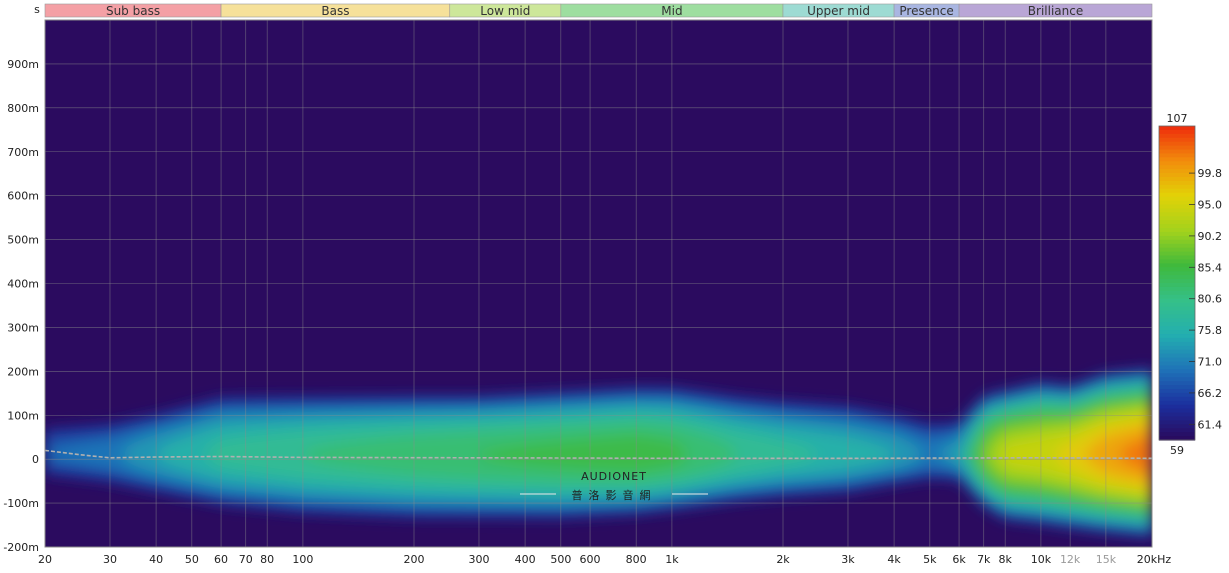  I want to click on y-tick-300m: 300m, so click(23, 327).